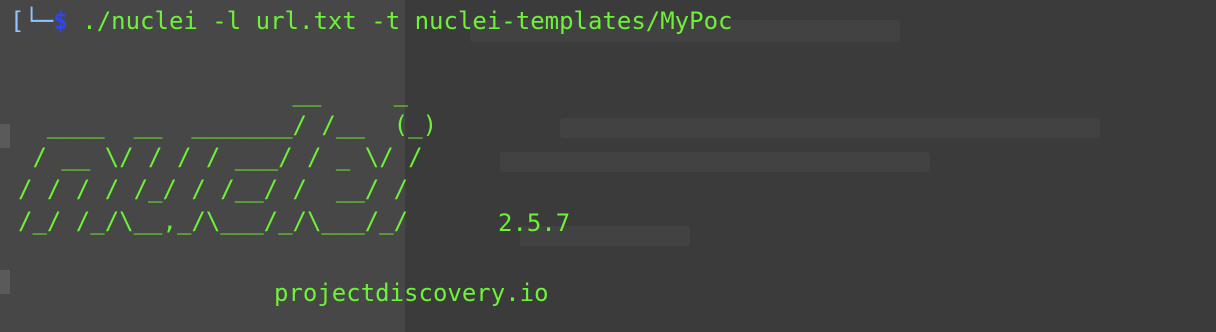  What do you see at coordinates (228, 125) in the screenshot?
I see `banner-line: ____ __ _______/ /__ (_)` at bounding box center [228, 125].